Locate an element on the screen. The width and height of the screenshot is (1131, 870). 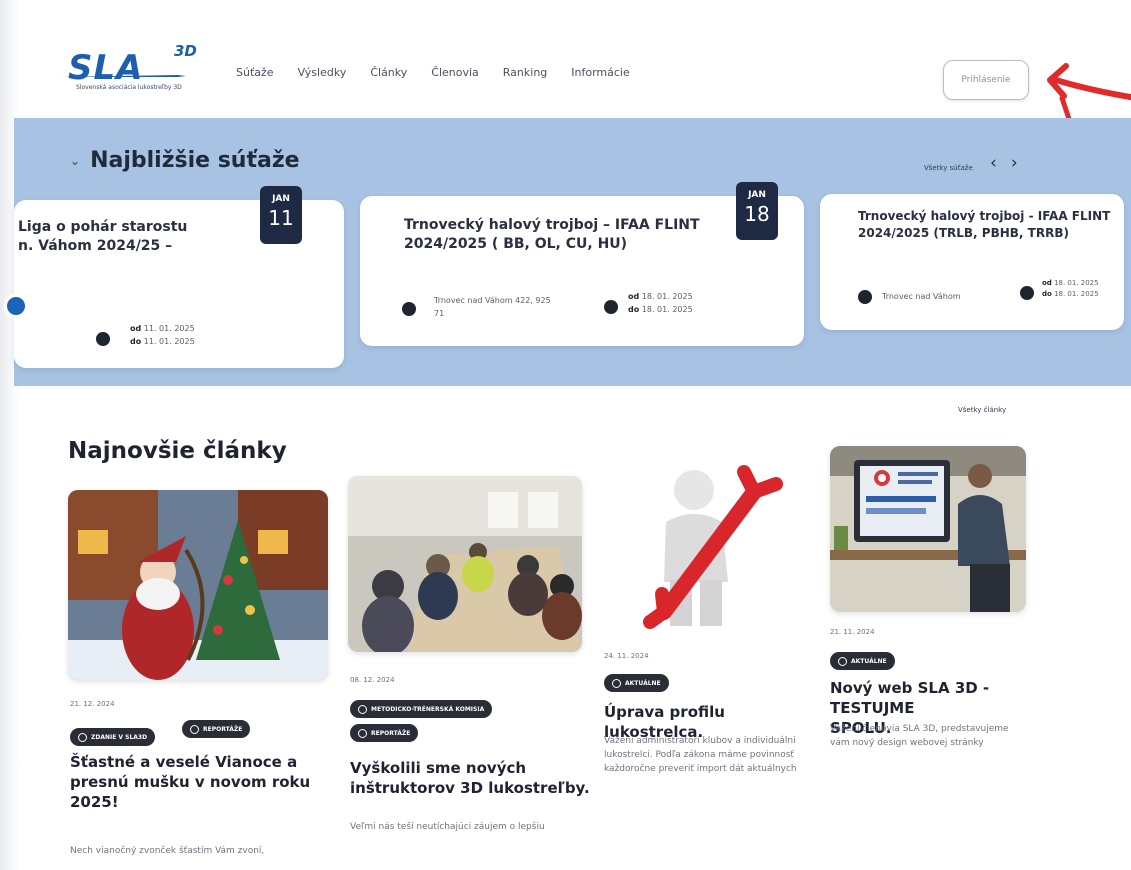
article-date: 08. 12. 2024 is located at coordinates (372, 680).